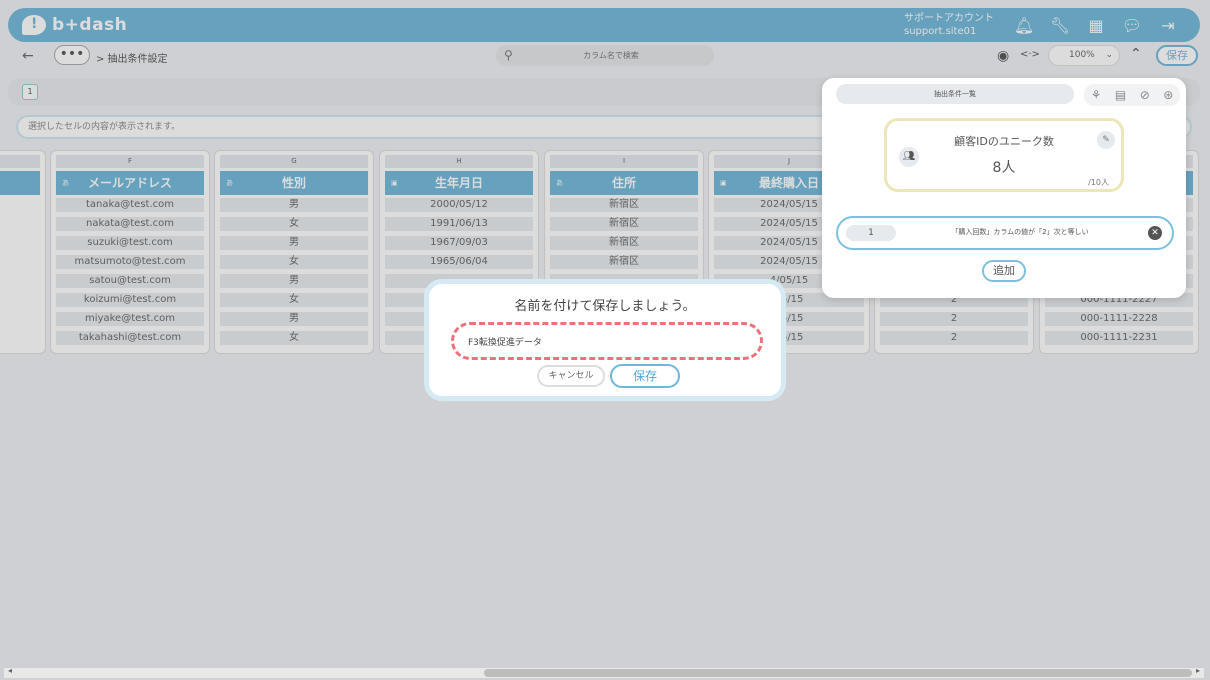 This screenshot has width=1210, height=680. Describe the element at coordinates (871, 233) in the screenshot. I see `condition-index: 1` at that location.